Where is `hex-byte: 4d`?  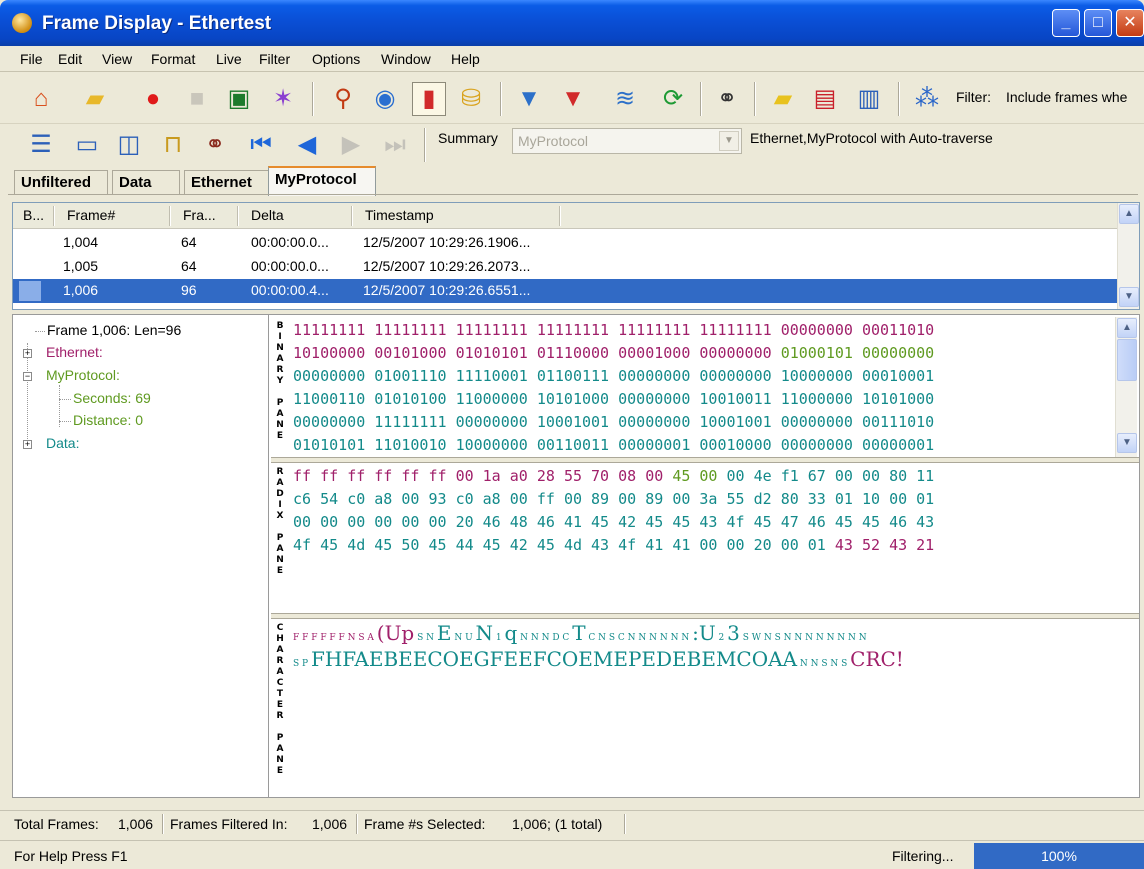
hex-byte: 4d is located at coordinates (360, 545).